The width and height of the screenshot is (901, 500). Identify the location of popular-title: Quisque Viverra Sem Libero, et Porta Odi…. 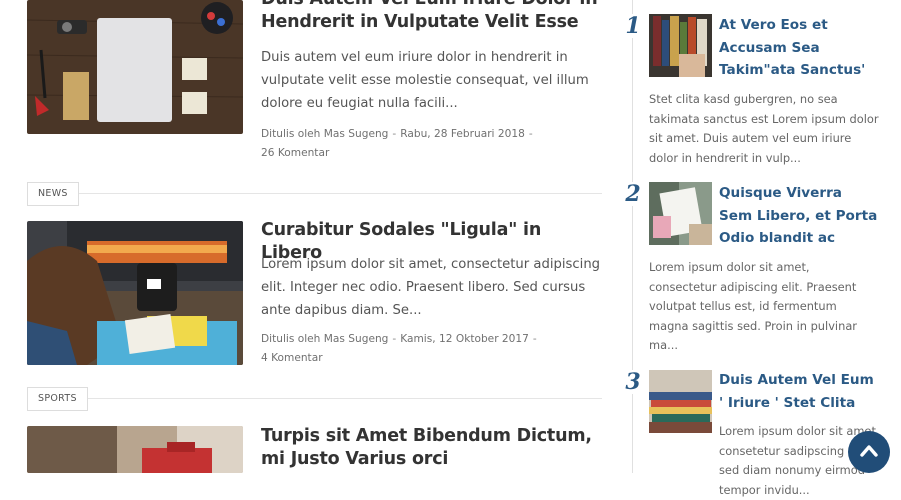
(799, 216).